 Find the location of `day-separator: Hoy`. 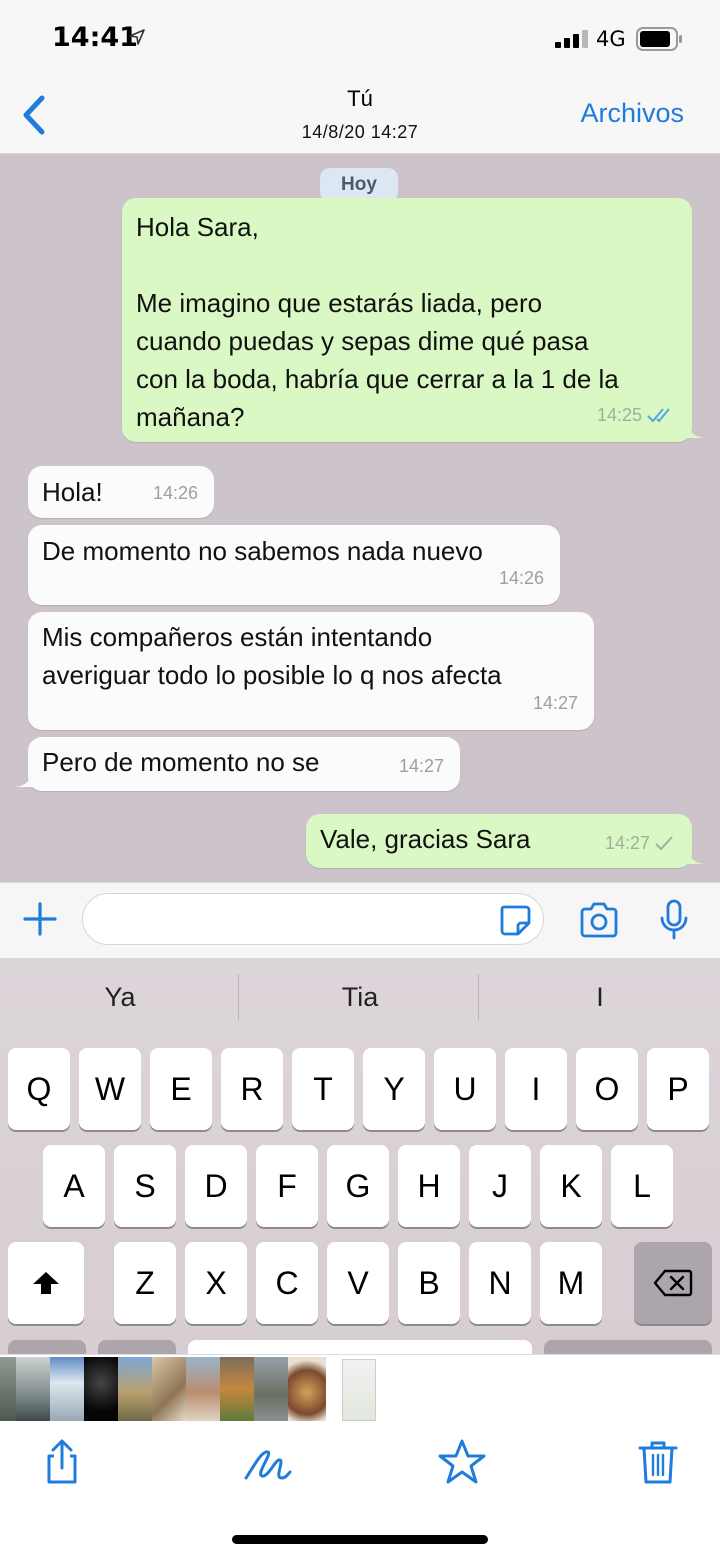

day-separator: Hoy is located at coordinates (359, 185).